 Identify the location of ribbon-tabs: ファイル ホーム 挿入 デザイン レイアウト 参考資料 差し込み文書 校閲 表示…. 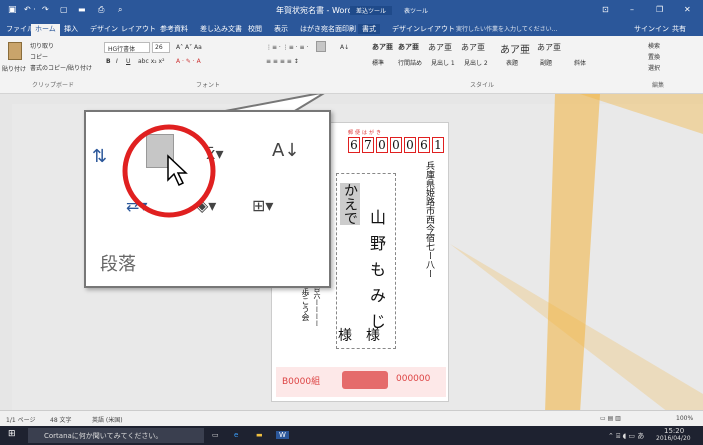
(351, 29).